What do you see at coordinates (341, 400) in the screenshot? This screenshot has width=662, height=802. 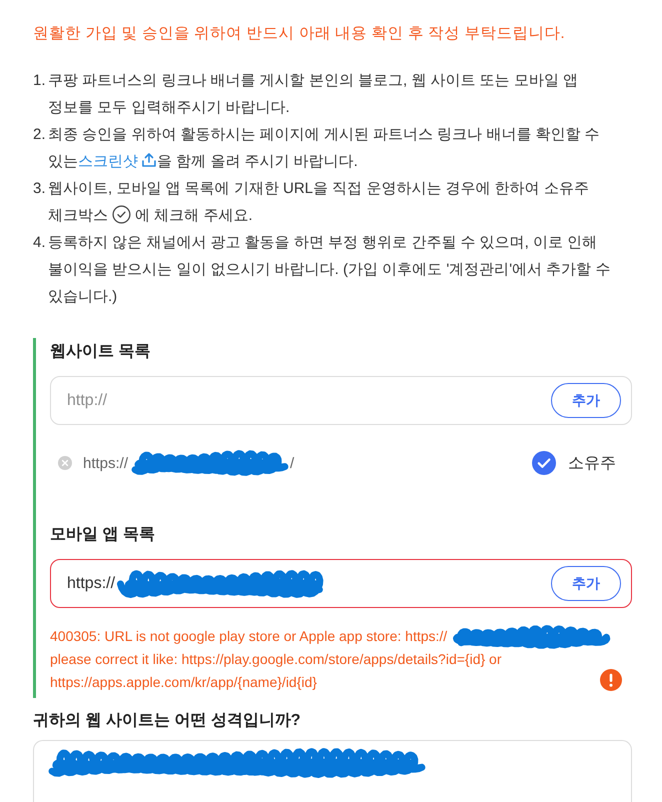 I see `url-input-field: http:// 추가` at bounding box center [341, 400].